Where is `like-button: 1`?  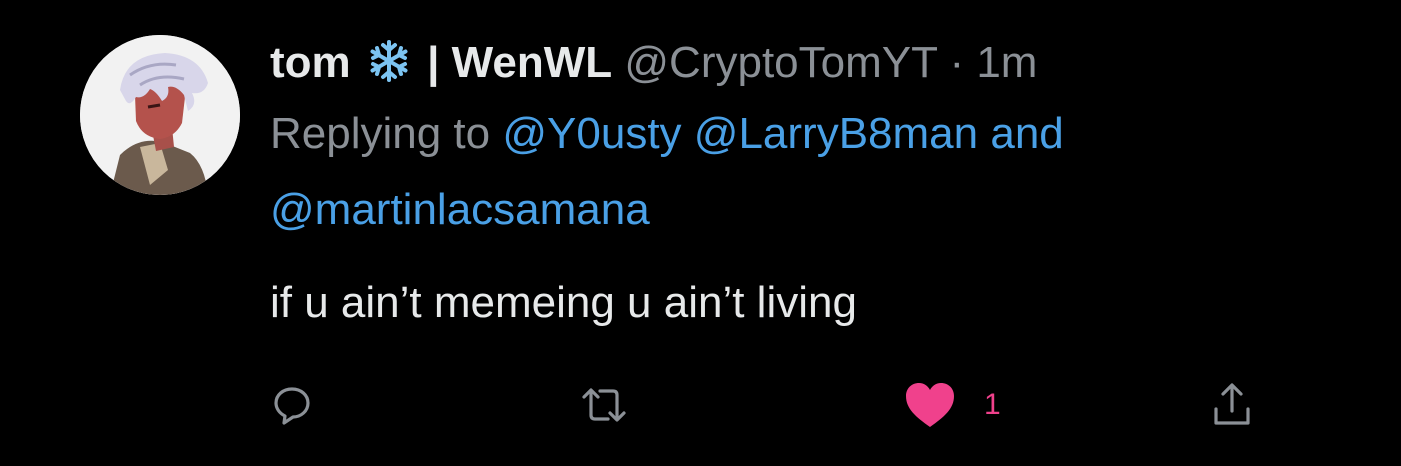
like-button: 1 is located at coordinates (951, 405).